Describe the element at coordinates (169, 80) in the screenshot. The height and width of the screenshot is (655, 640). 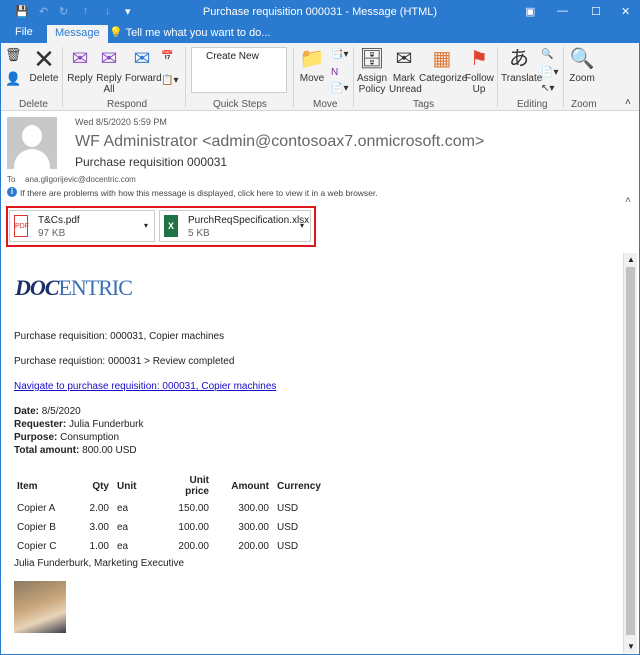
I see `more-respond-icon: 📋▾` at that location.